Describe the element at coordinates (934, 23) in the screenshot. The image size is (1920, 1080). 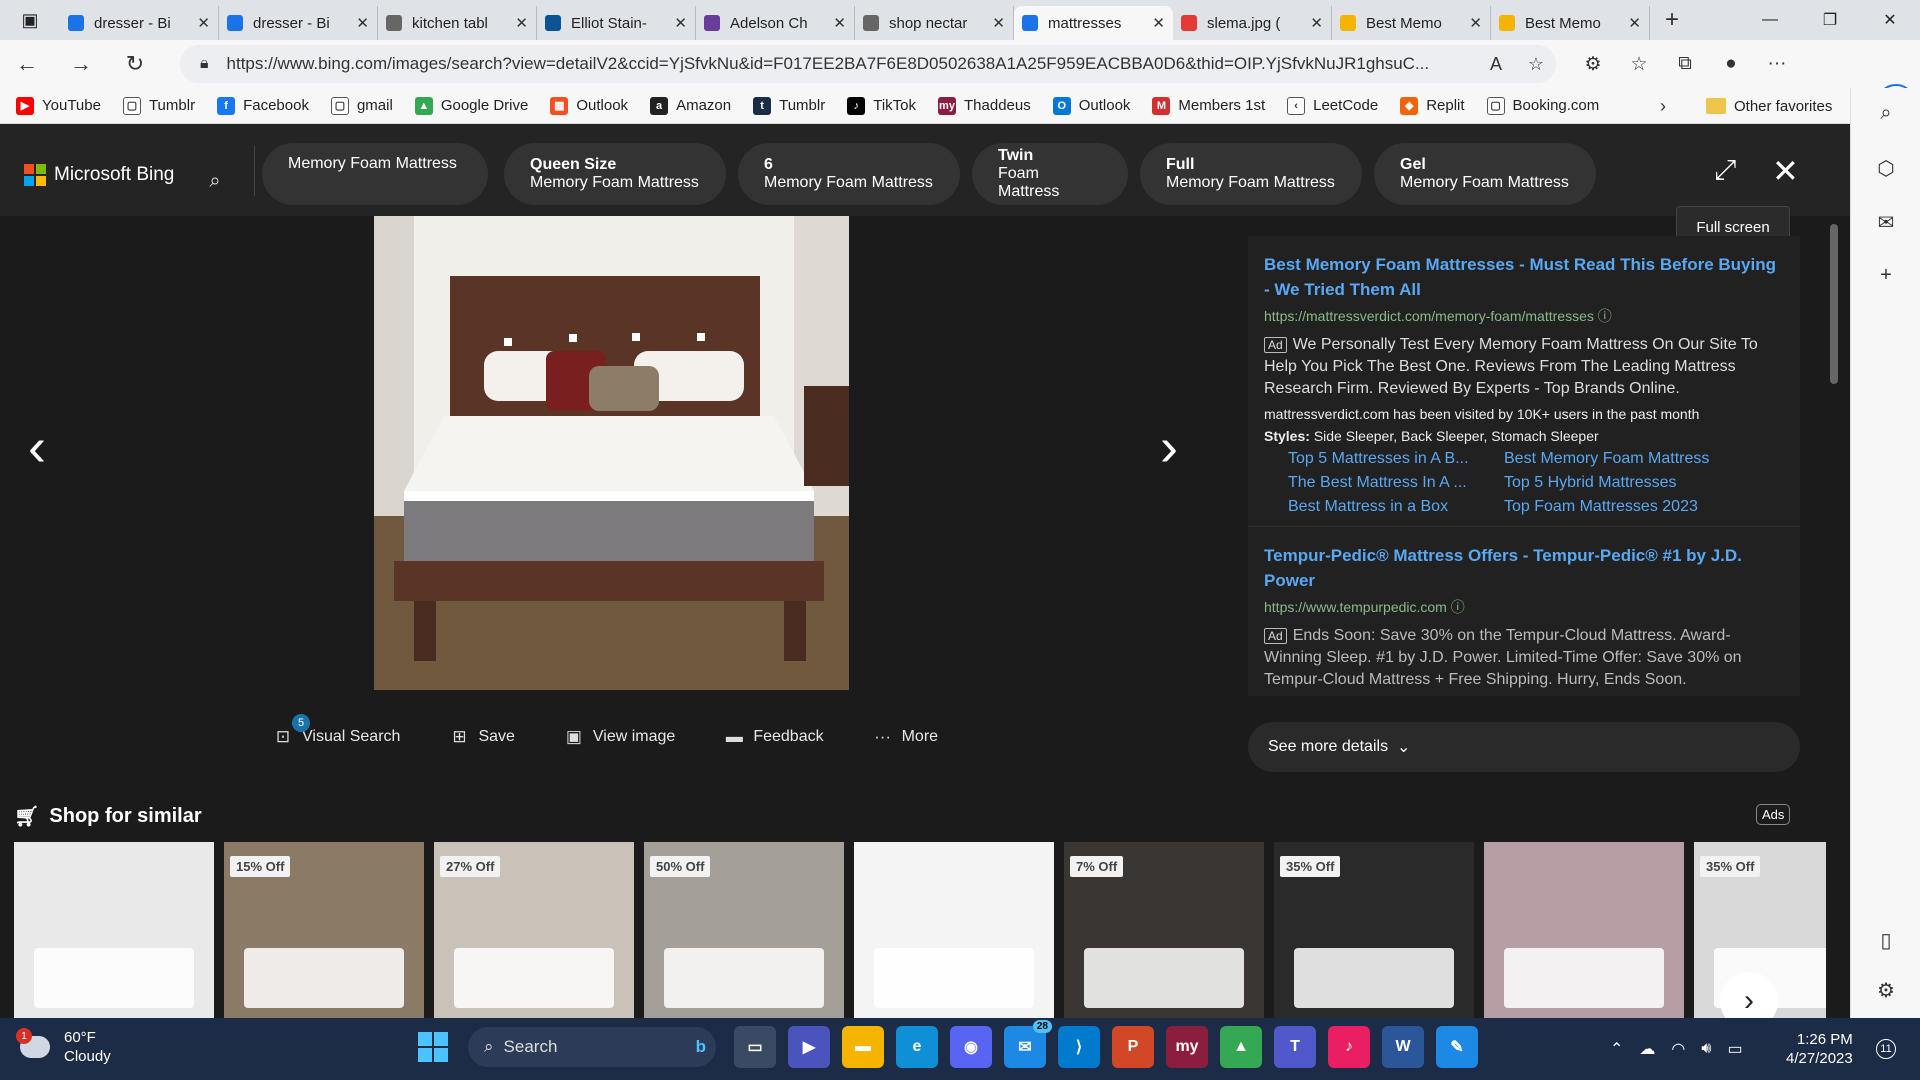
I see `tab-5: shop nectar ✕` at that location.